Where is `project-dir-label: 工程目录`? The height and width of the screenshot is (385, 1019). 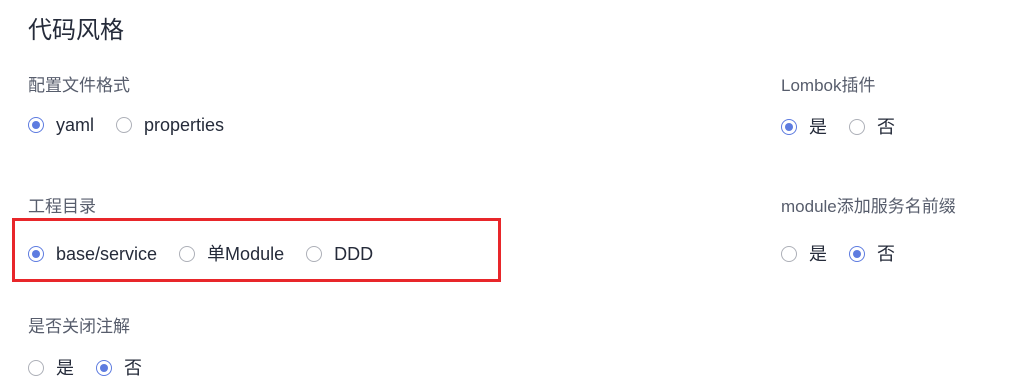 project-dir-label: 工程目录 is located at coordinates (62, 206).